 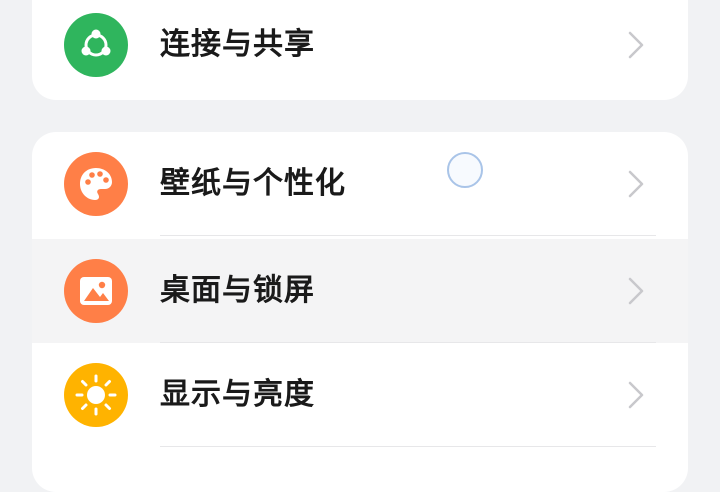 What do you see at coordinates (465, 170) in the screenshot?
I see `touch-indicator` at bounding box center [465, 170].